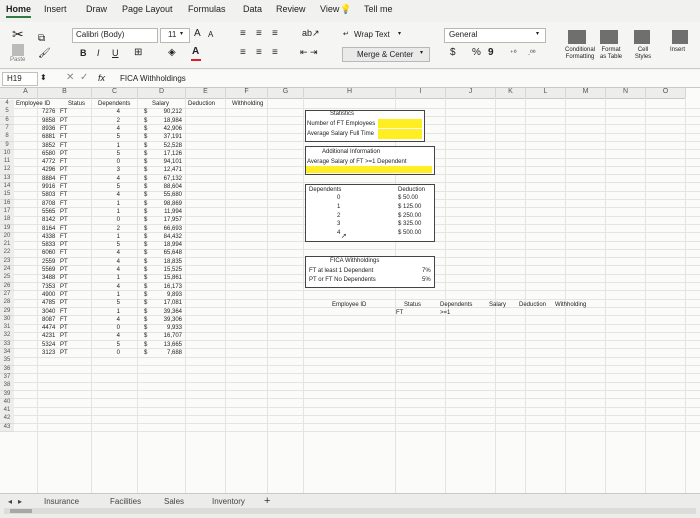  Describe the element at coordinates (48, 212) in the screenshot. I see `employee-id-cell: 5565` at that location.